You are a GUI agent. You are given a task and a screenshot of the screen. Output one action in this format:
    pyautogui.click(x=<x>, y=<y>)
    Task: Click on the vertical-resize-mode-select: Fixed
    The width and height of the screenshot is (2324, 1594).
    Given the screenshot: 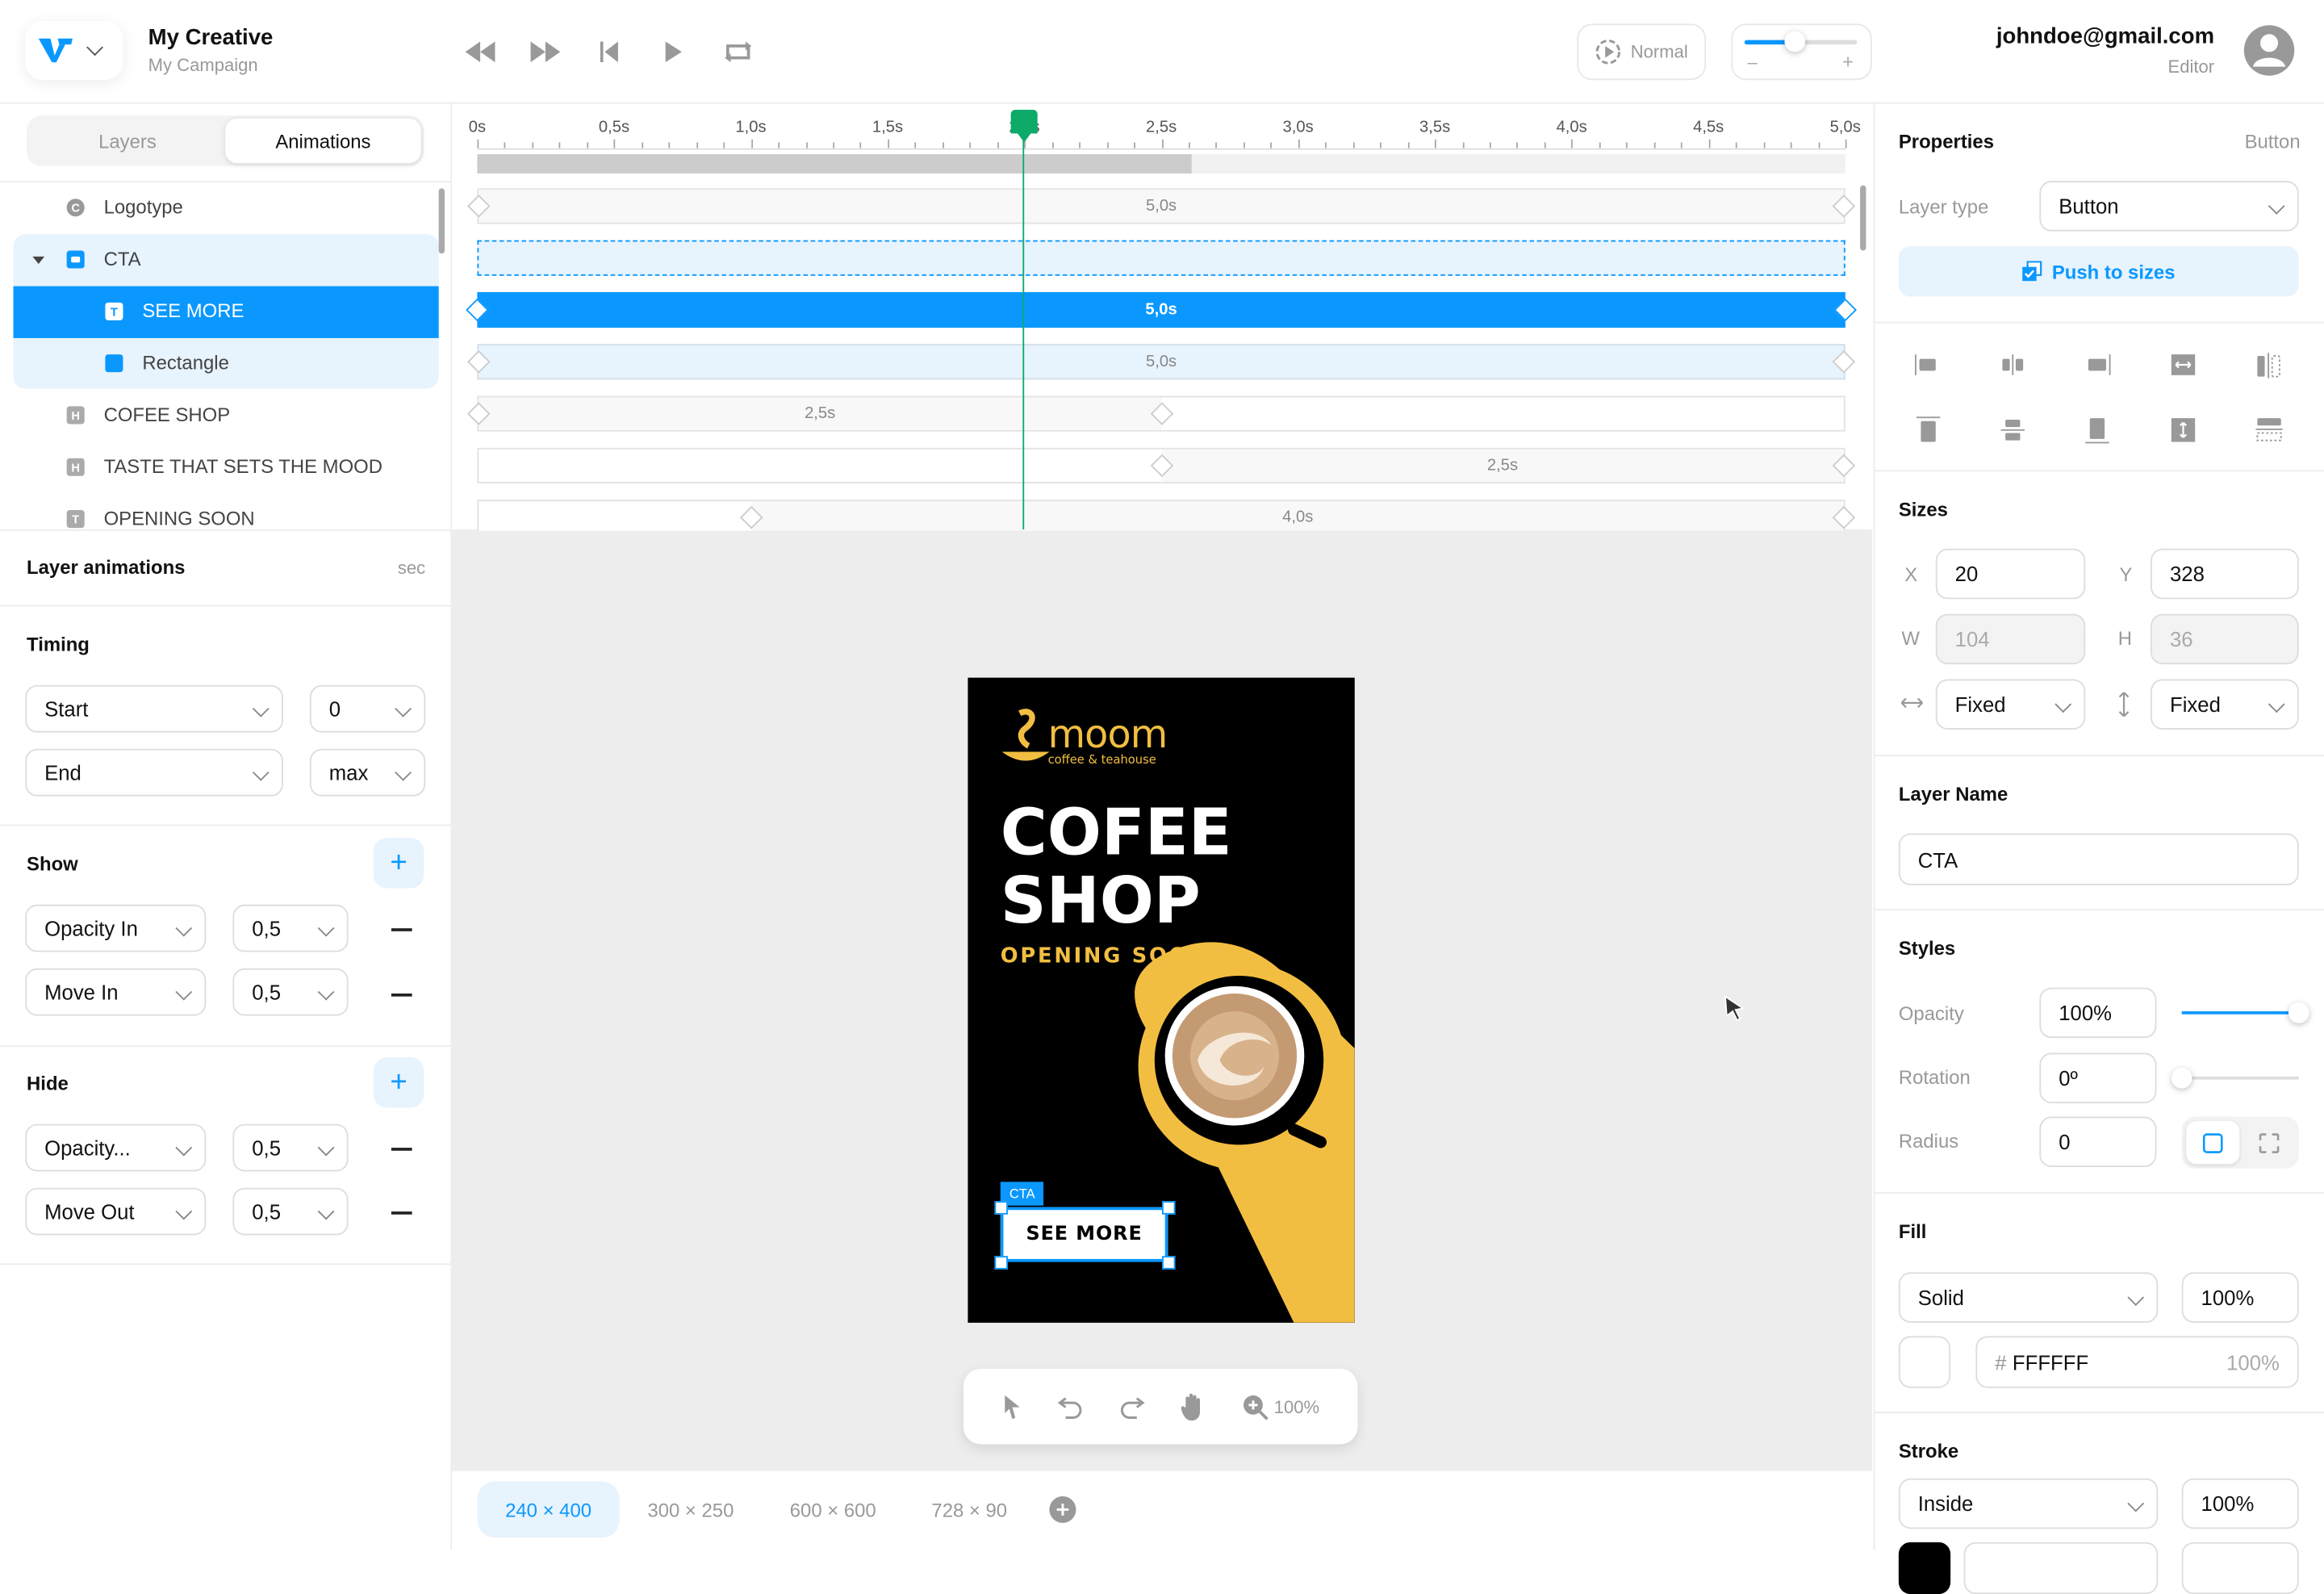 What is the action you would take?
    pyautogui.click(x=2225, y=704)
    